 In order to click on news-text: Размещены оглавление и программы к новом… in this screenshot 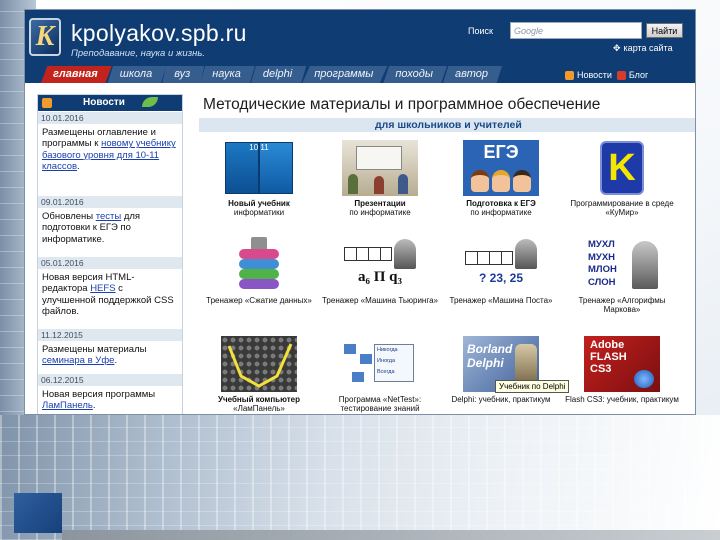, I will do `click(110, 148)`.